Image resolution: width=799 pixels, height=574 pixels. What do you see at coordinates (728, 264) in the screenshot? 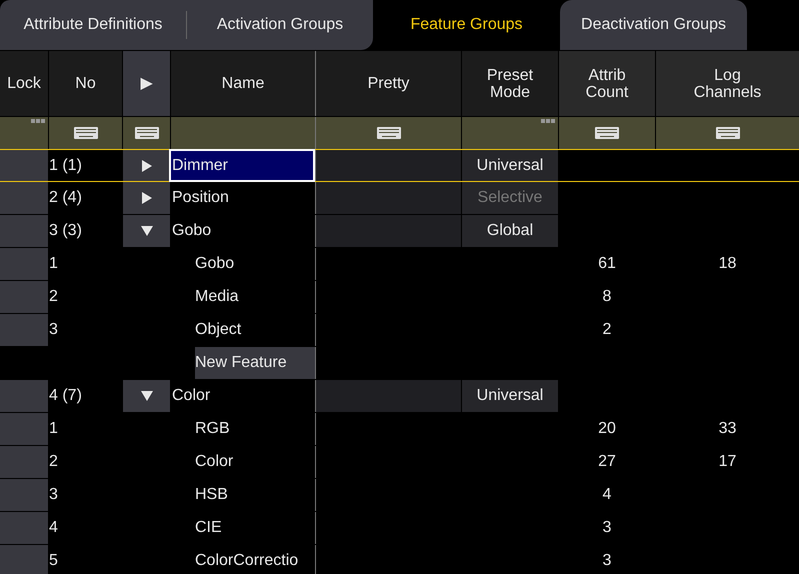
I see `table-cell-text: 18` at bounding box center [728, 264].